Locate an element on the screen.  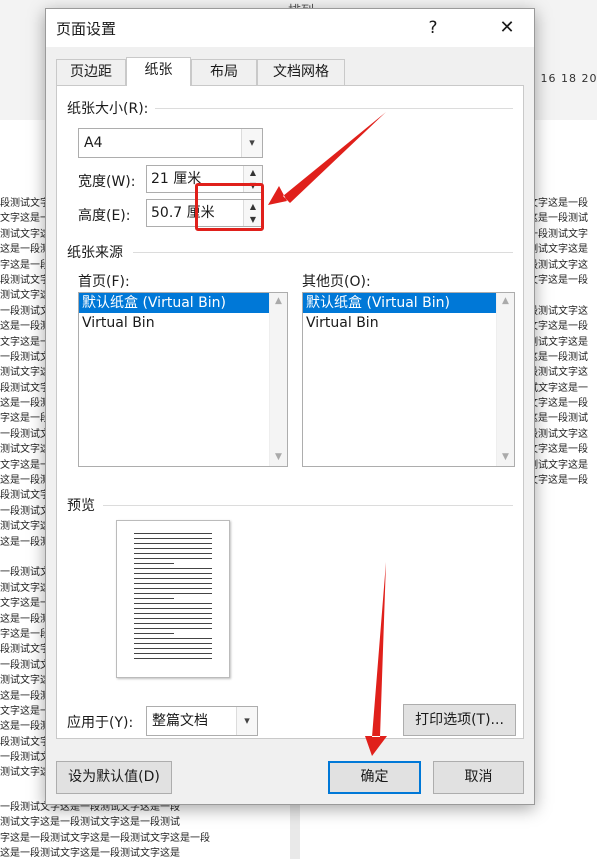
apply-to-label: 应用于(Y): is located at coordinates (100, 723).